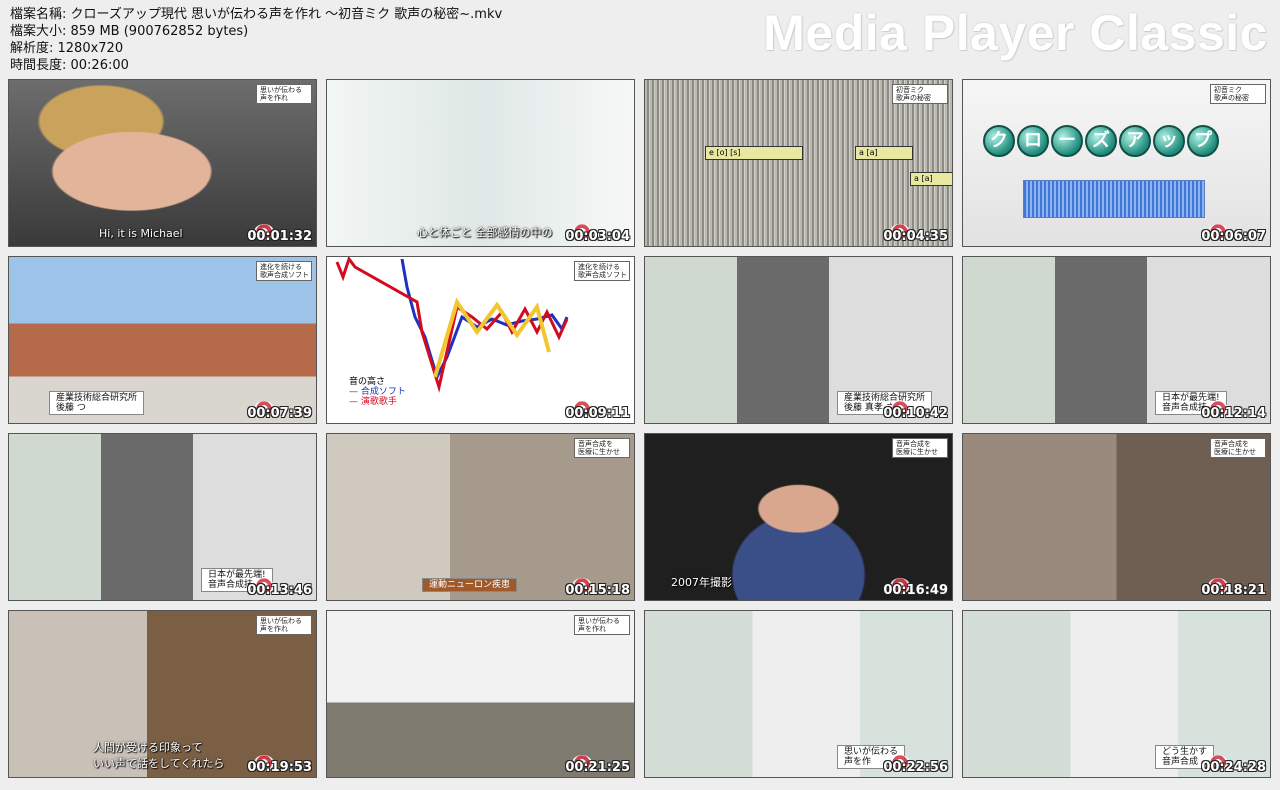  Describe the element at coordinates (279, 590) in the screenshot. I see `timestamp: 00:13:46` at that location.